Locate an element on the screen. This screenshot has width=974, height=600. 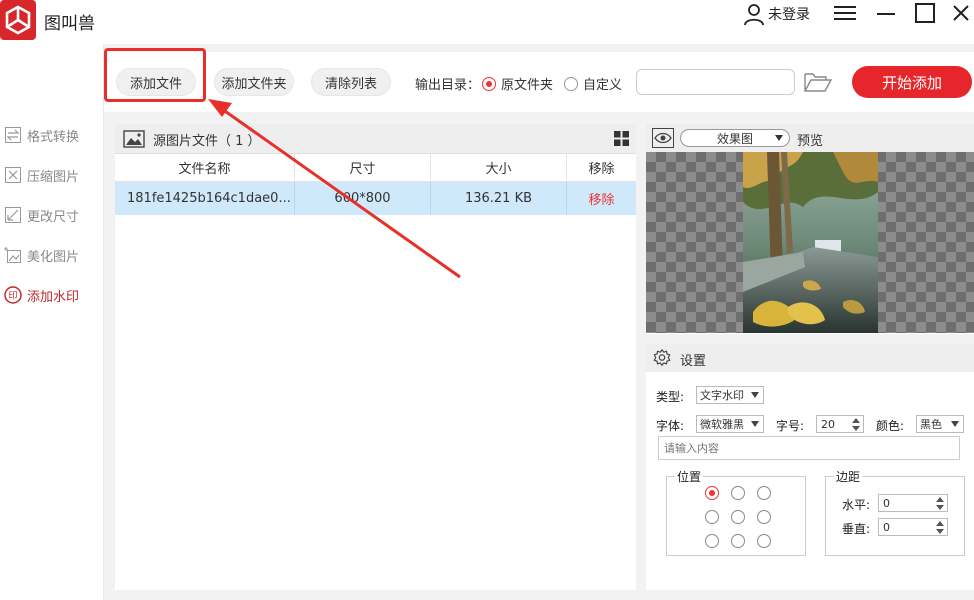
compress-icon is located at coordinates (13, 175).